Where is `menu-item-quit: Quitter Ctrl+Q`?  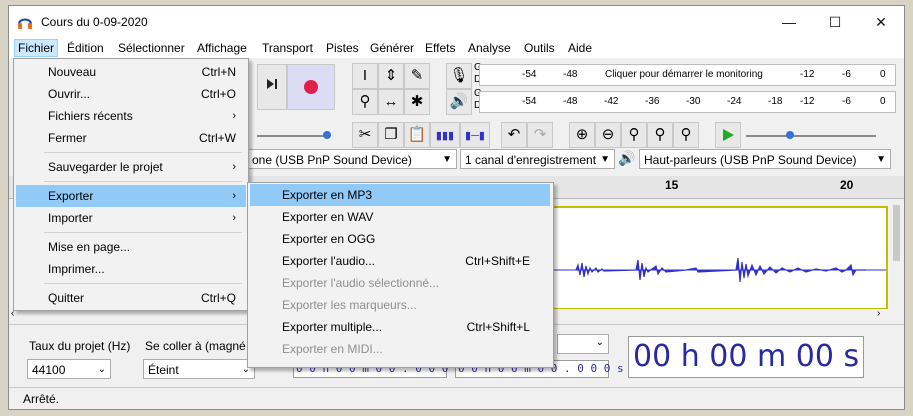
menu-item-quit: Quitter Ctrl+Q is located at coordinates (131, 298).